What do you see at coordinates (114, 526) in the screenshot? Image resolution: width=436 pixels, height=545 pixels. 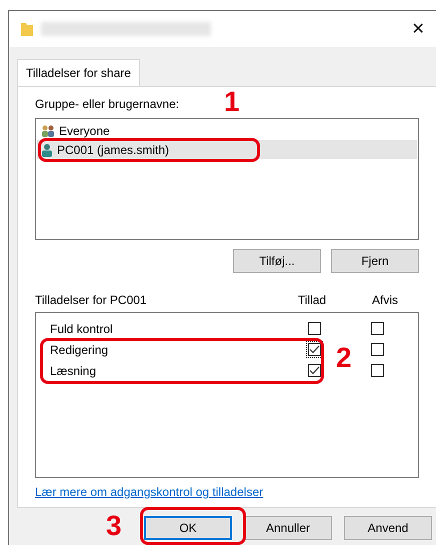 I see `step-number: 3` at bounding box center [114, 526].